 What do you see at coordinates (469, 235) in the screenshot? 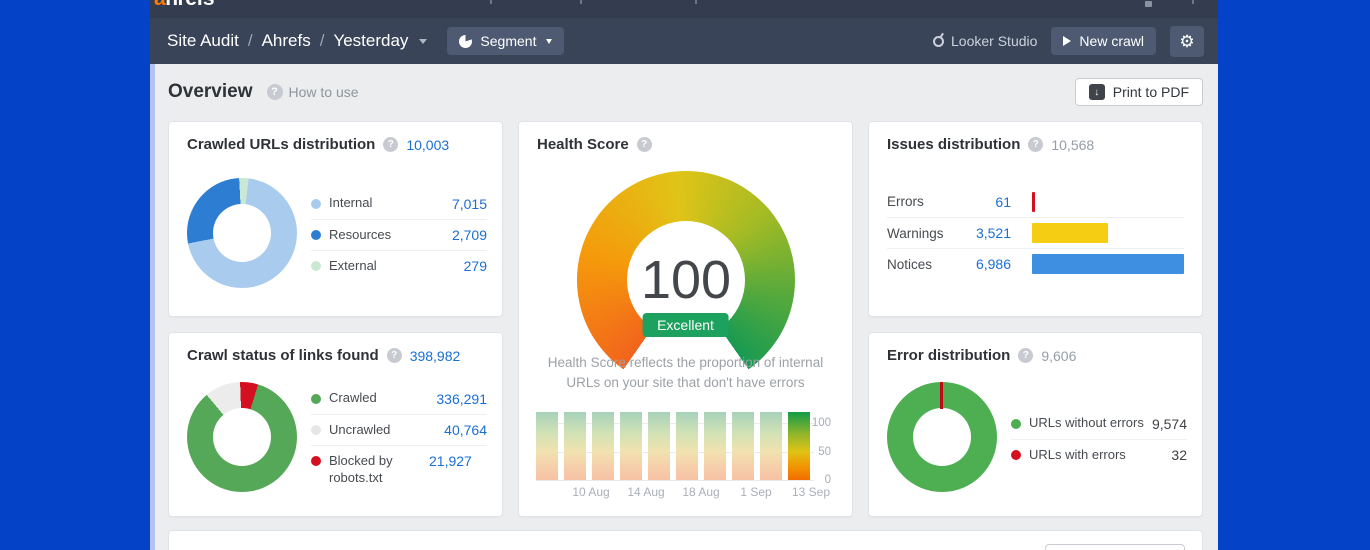
I see `legend-value-link: 2,709` at bounding box center [469, 235].